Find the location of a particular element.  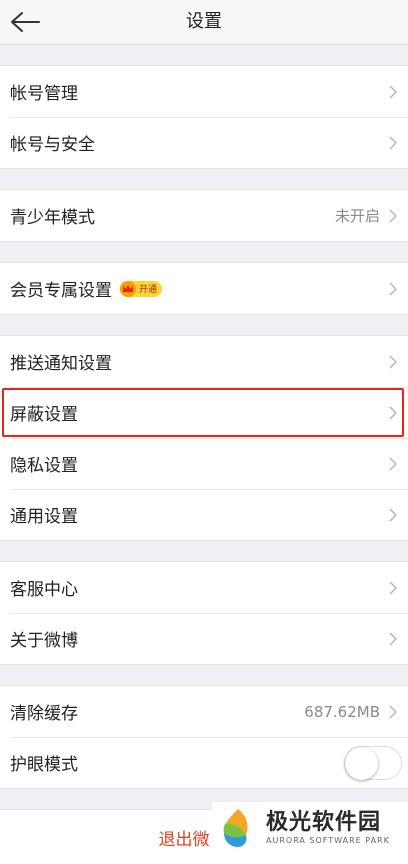

watermark-title: 极光软件园 is located at coordinates (324, 822).